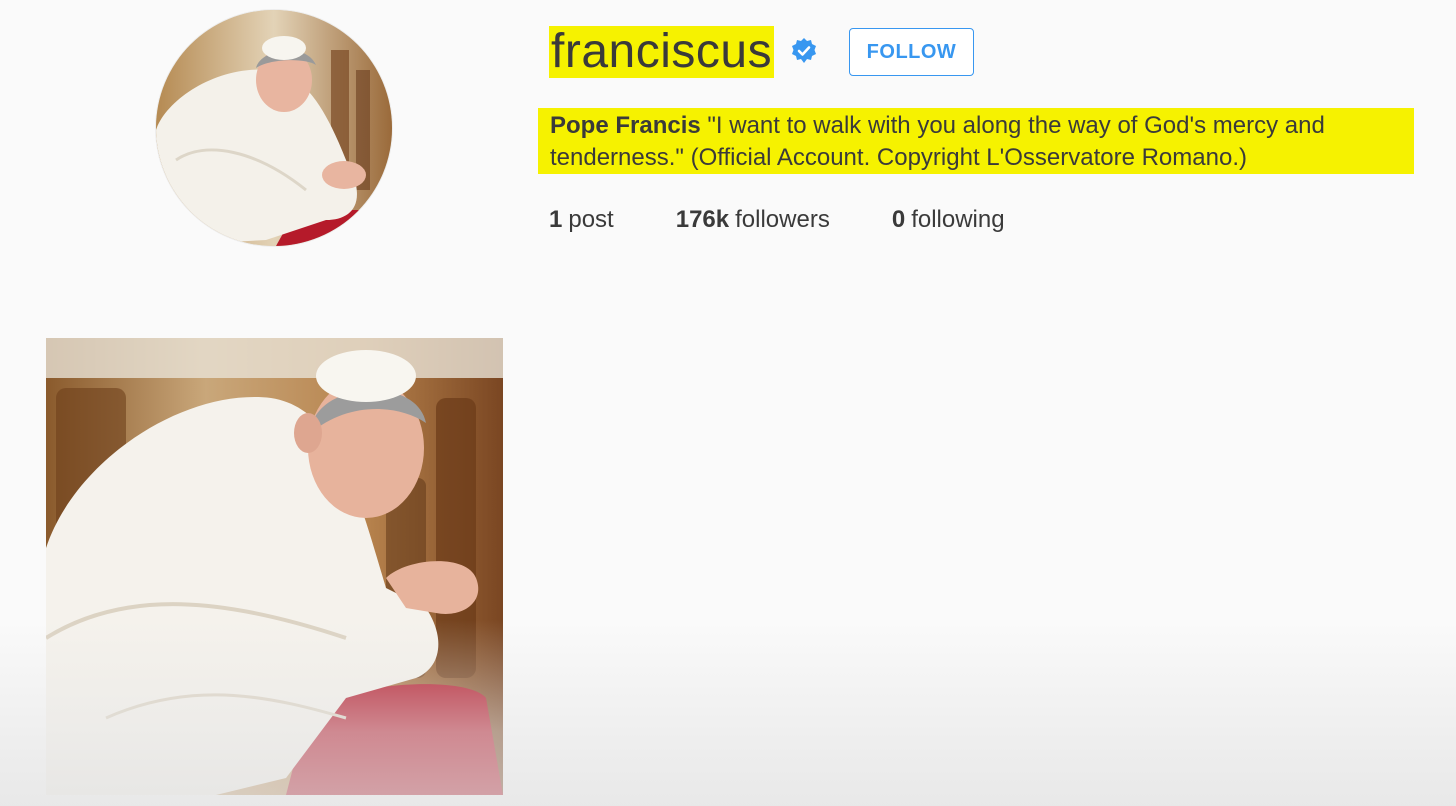 The width and height of the screenshot is (1456, 806). Describe the element at coordinates (911, 52) in the screenshot. I see `follow-button: FOLLOW` at that location.